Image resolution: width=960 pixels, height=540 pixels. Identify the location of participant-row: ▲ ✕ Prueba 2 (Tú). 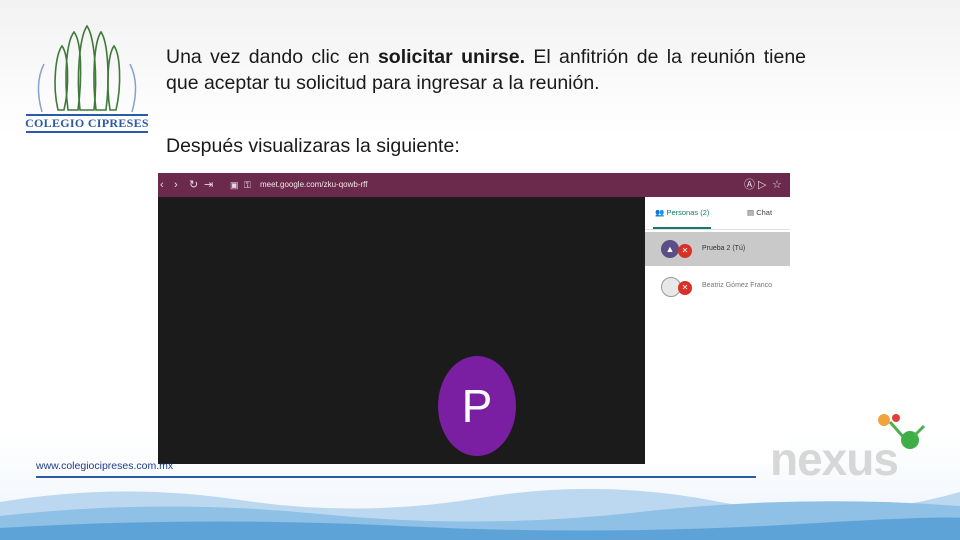
(717, 249).